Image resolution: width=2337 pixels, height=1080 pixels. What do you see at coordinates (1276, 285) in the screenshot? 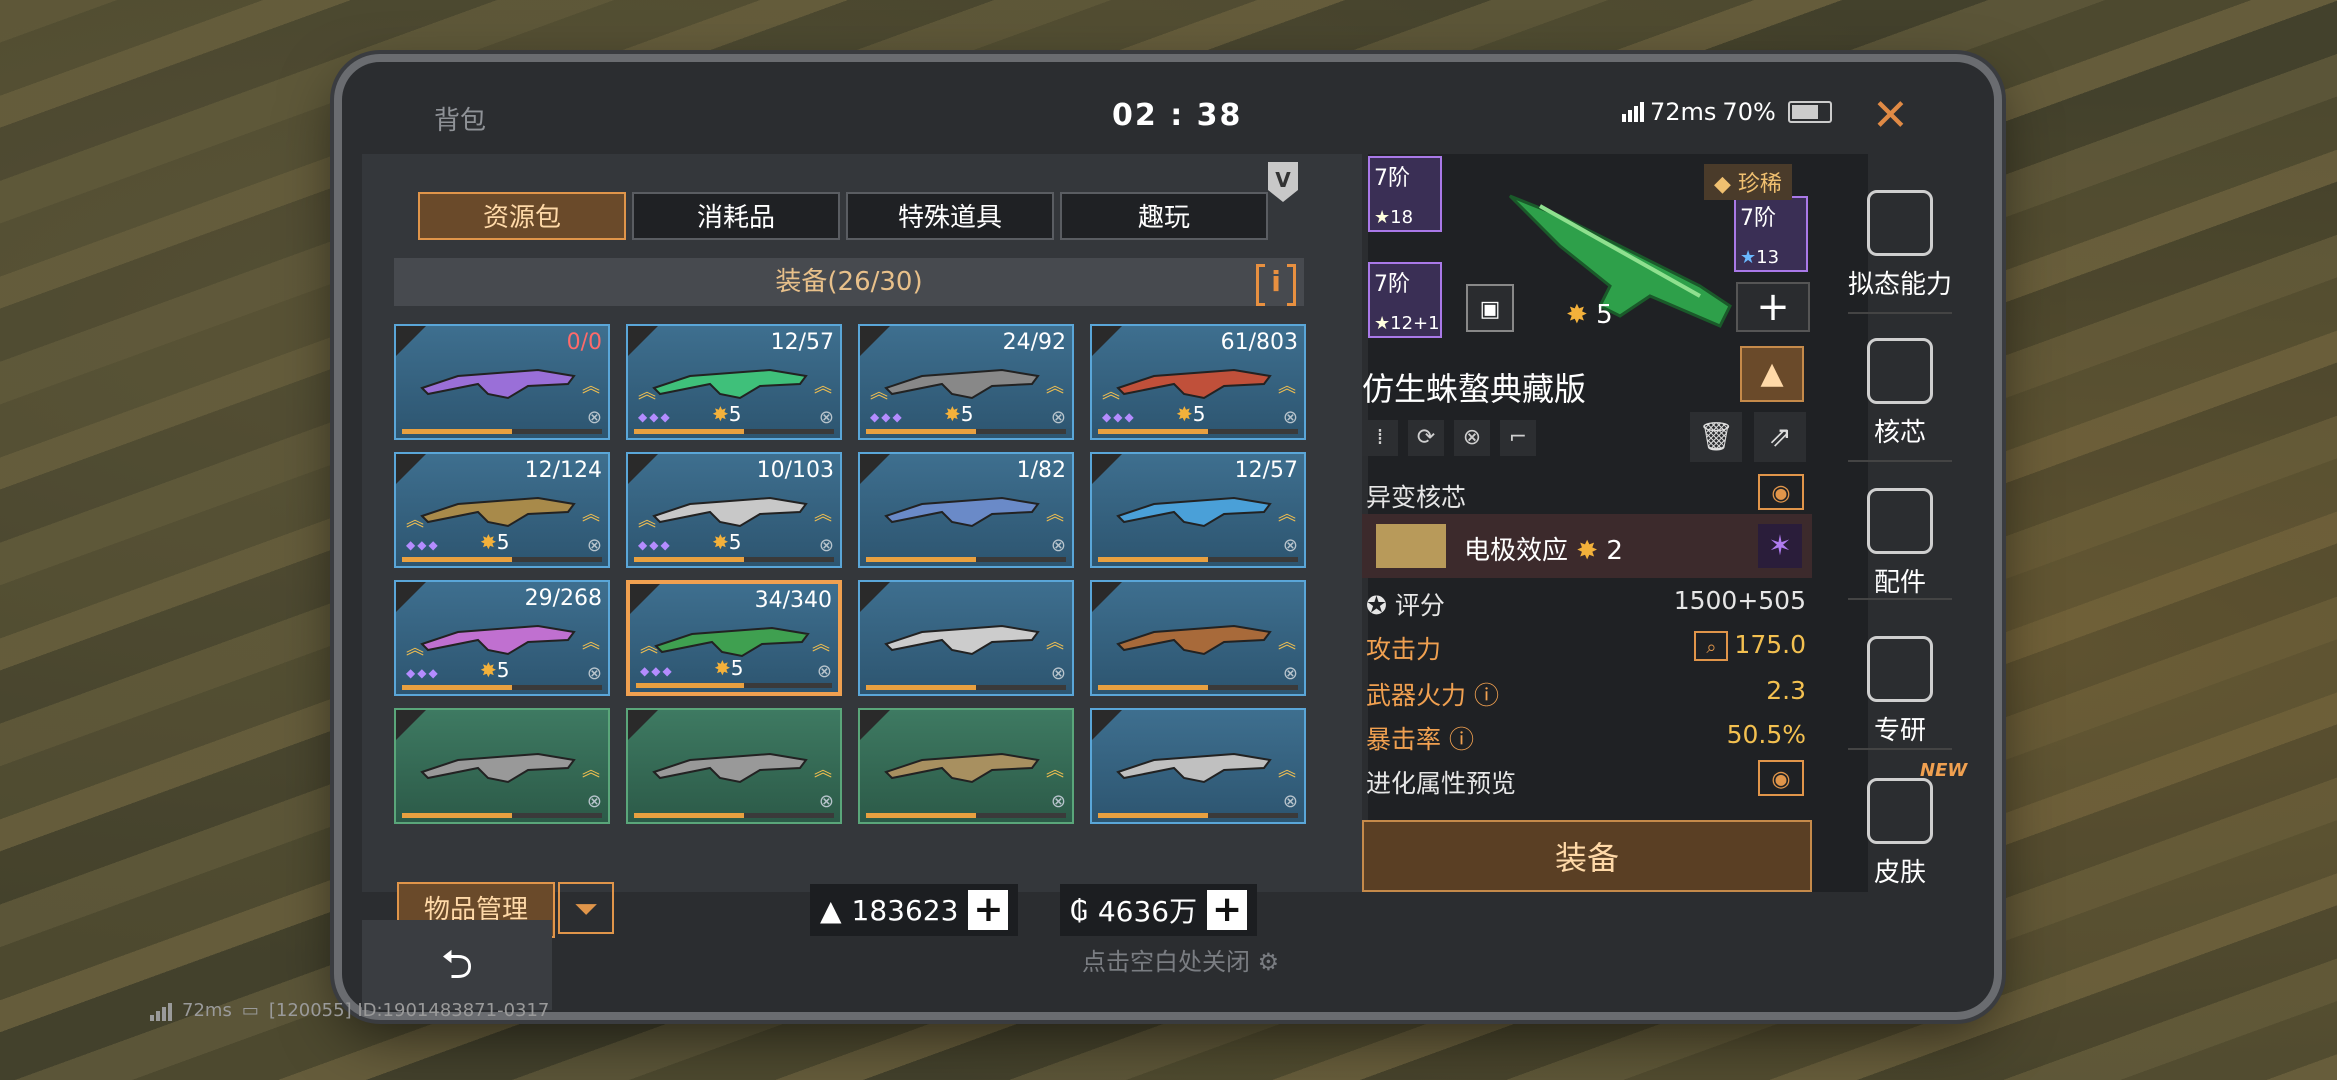
I see `info-icon: i` at bounding box center [1276, 285].